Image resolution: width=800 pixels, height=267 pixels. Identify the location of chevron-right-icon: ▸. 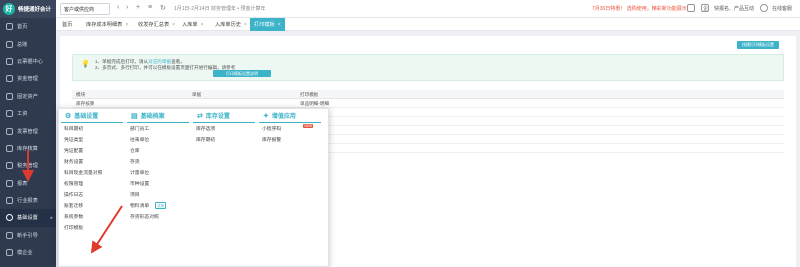
(51, 217).